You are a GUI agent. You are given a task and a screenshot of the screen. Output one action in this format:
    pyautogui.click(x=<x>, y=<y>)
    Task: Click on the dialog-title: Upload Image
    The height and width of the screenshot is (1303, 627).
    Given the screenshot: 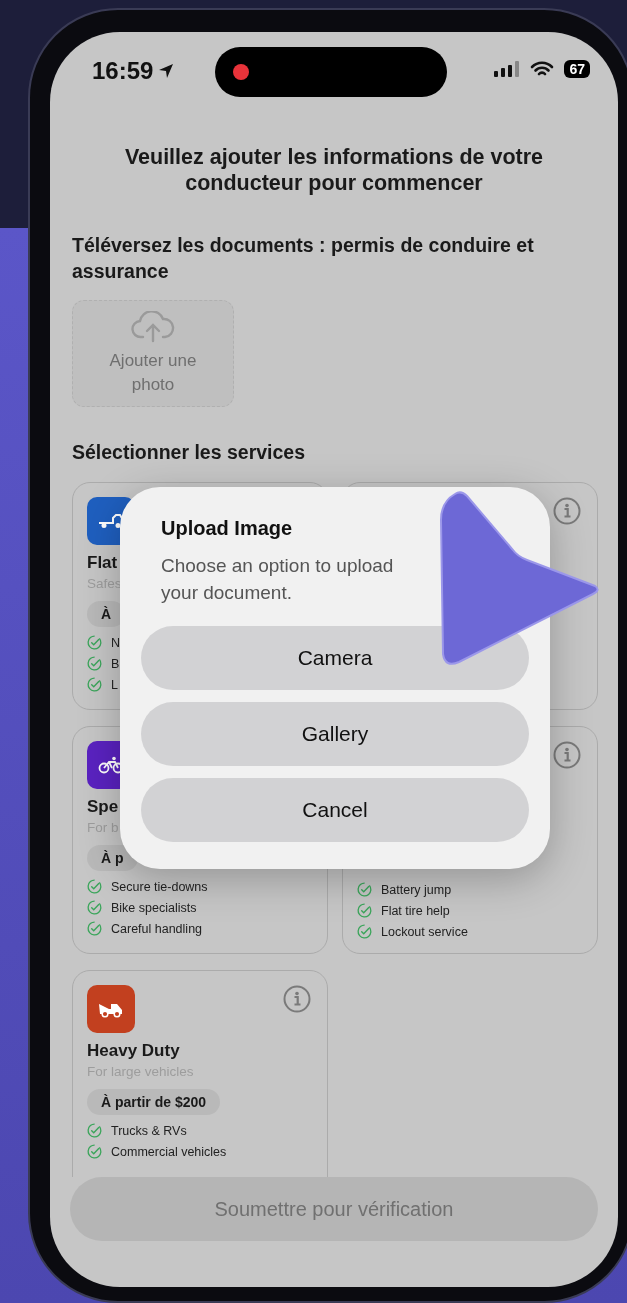 What is the action you would take?
    pyautogui.click(x=227, y=528)
    